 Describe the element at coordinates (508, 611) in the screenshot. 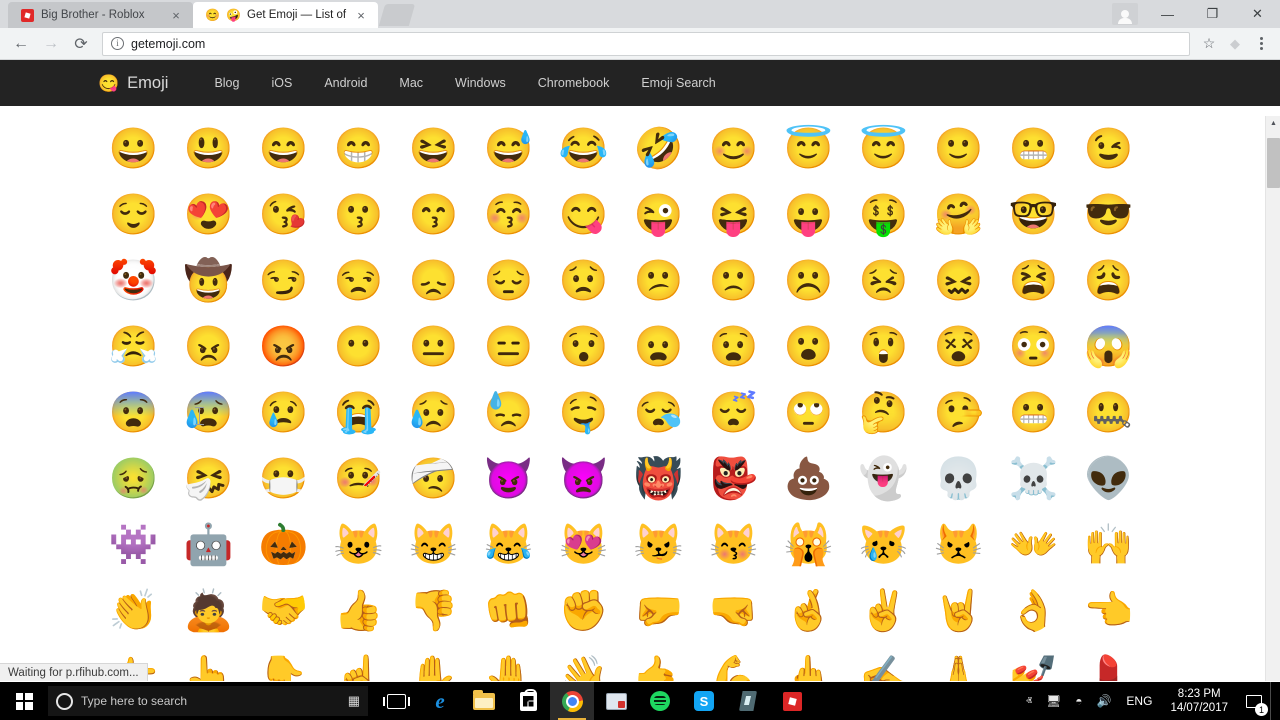

I see `emoji-cell: 👊` at that location.